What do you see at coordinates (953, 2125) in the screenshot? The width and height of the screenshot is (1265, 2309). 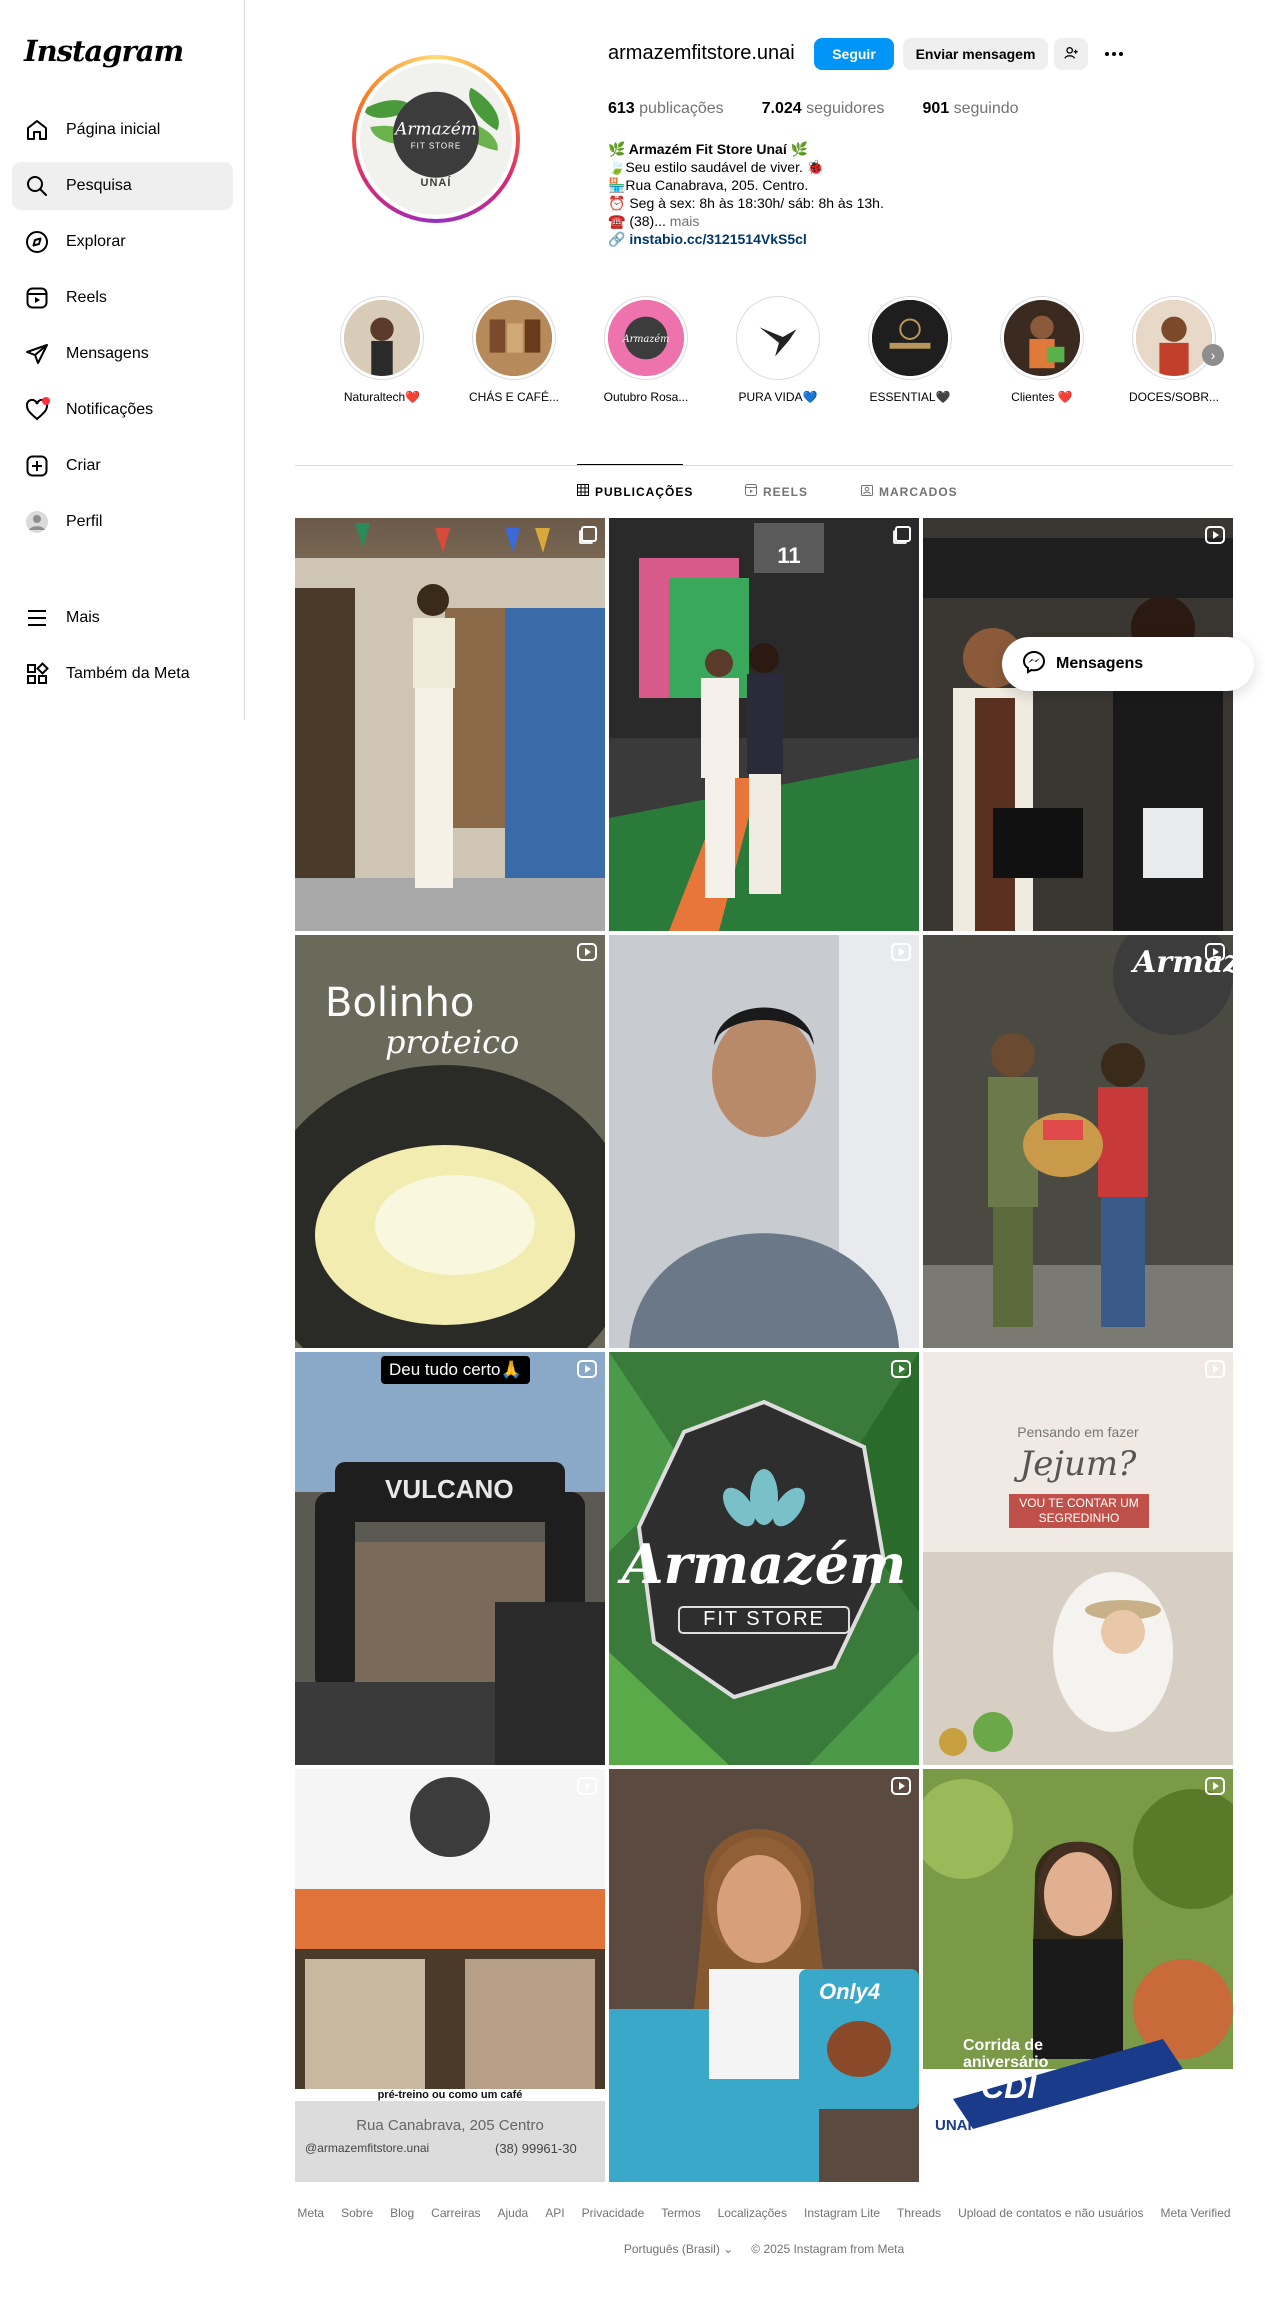 I see `post-overlay-city: UNAÍ` at bounding box center [953, 2125].